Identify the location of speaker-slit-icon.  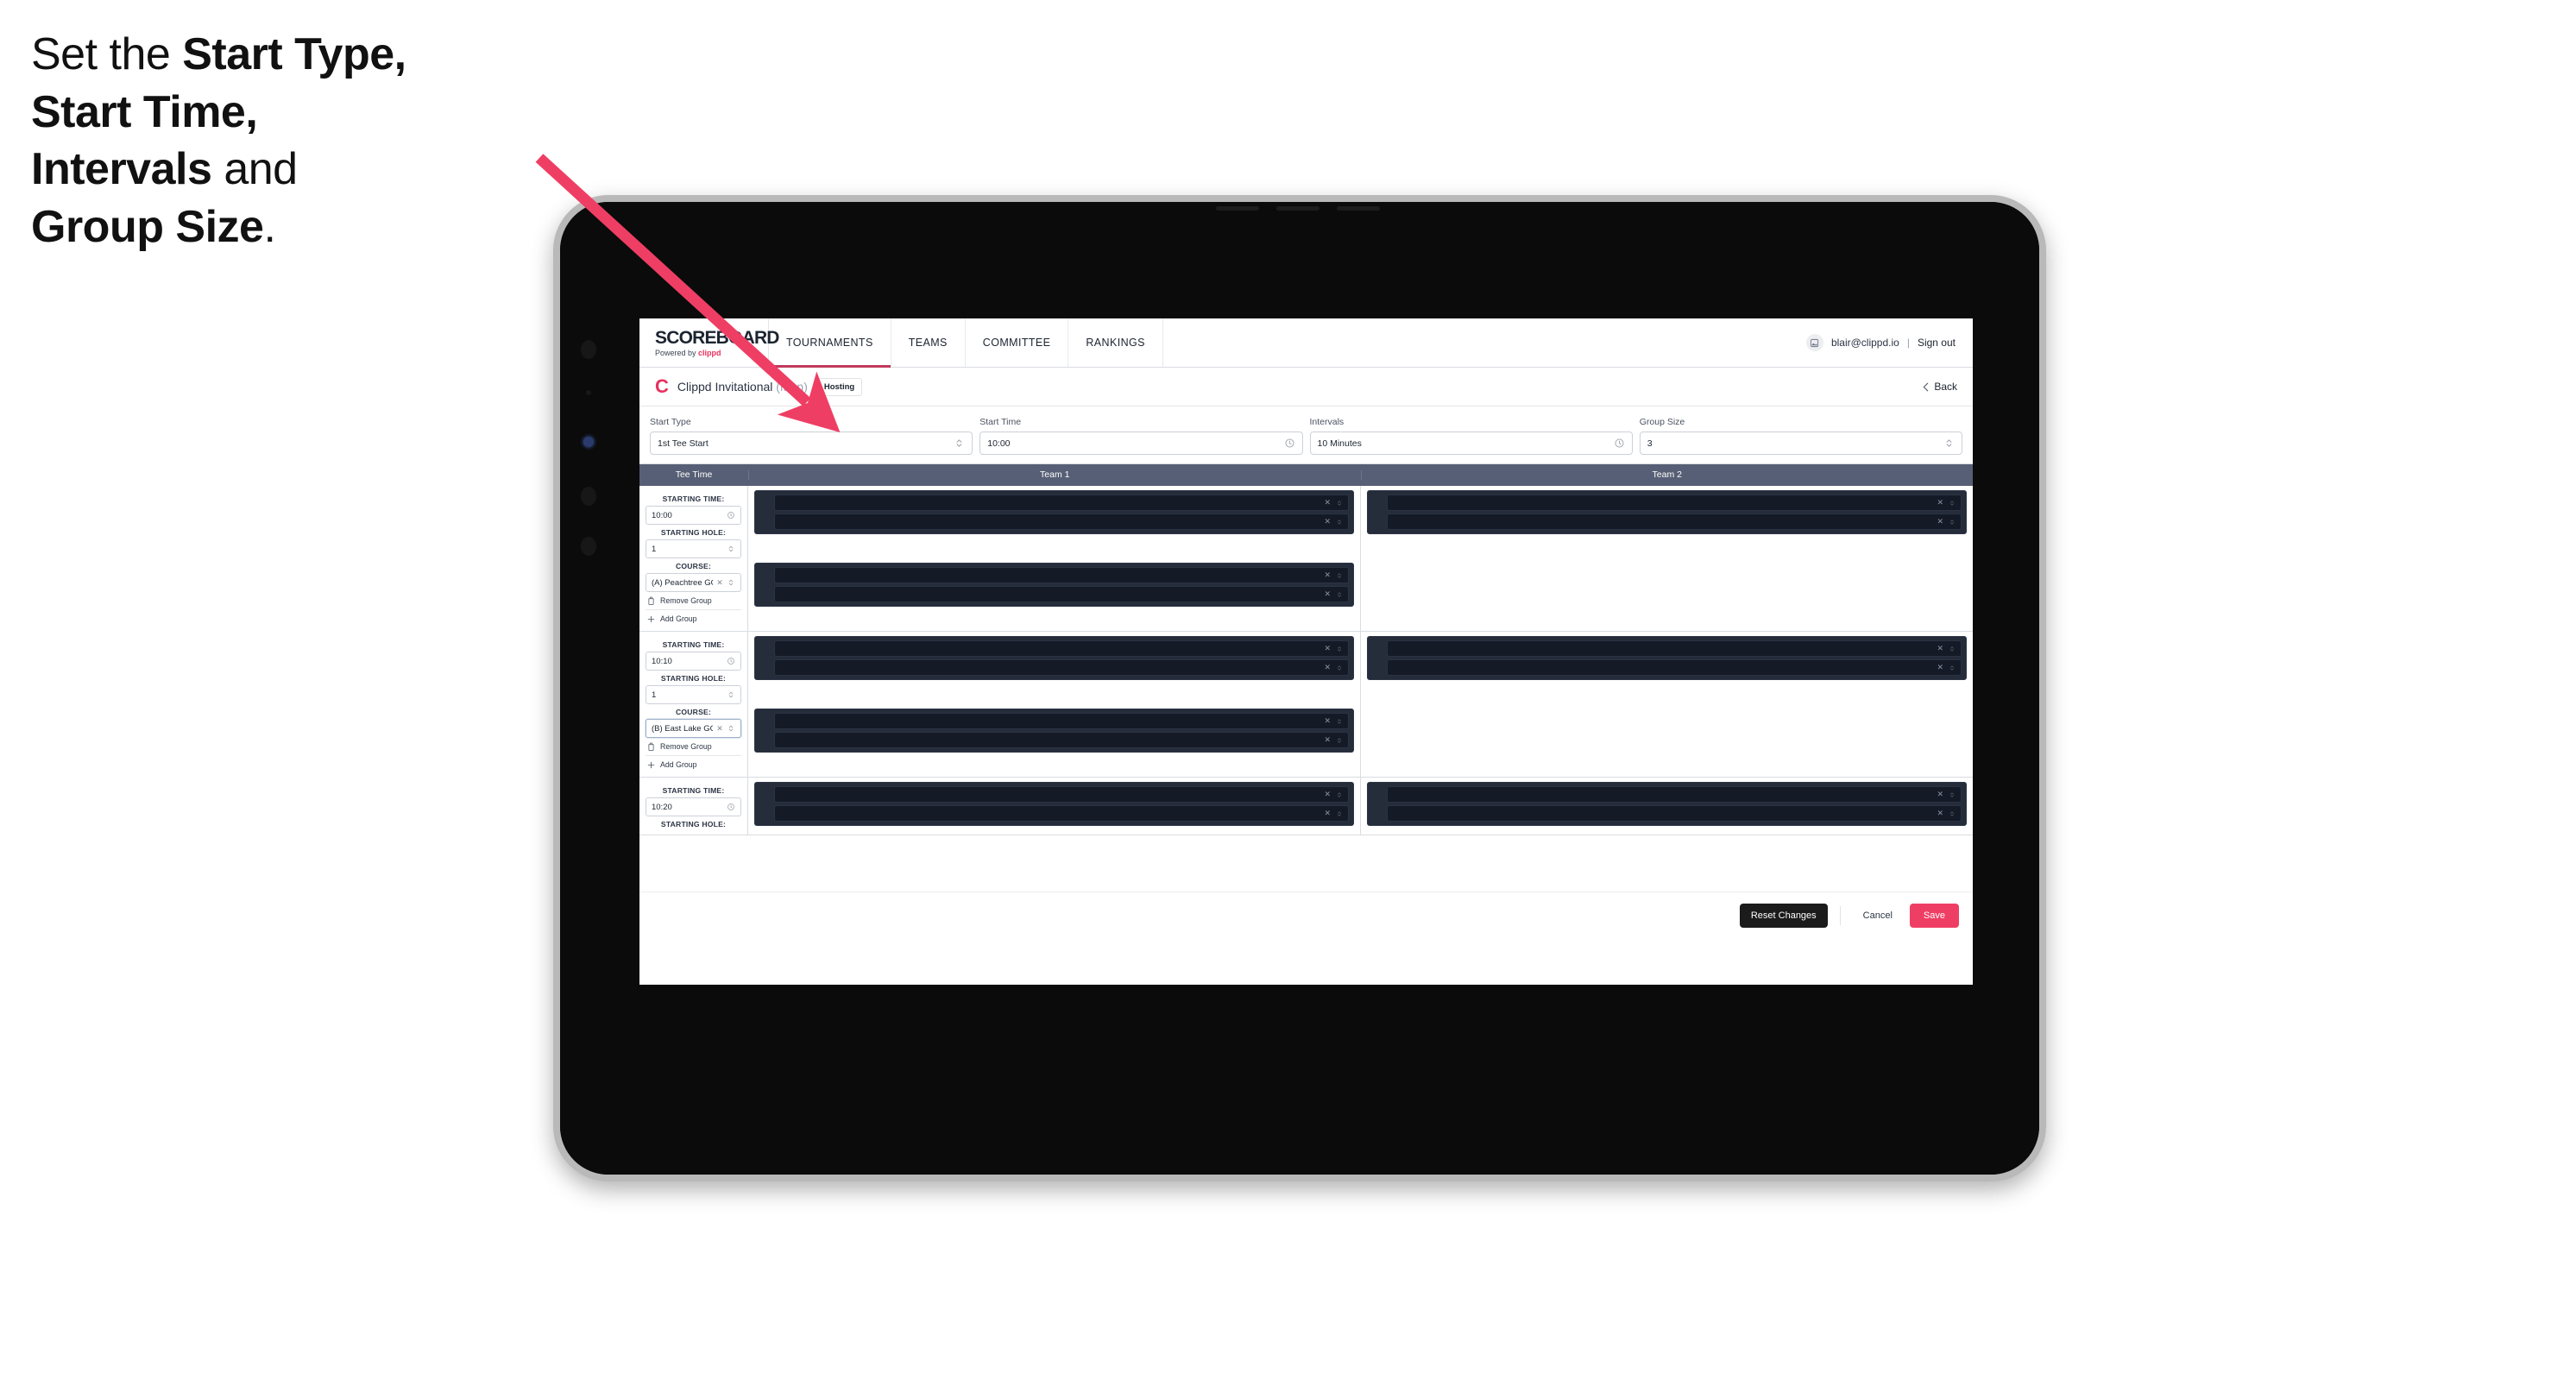
(1297, 209).